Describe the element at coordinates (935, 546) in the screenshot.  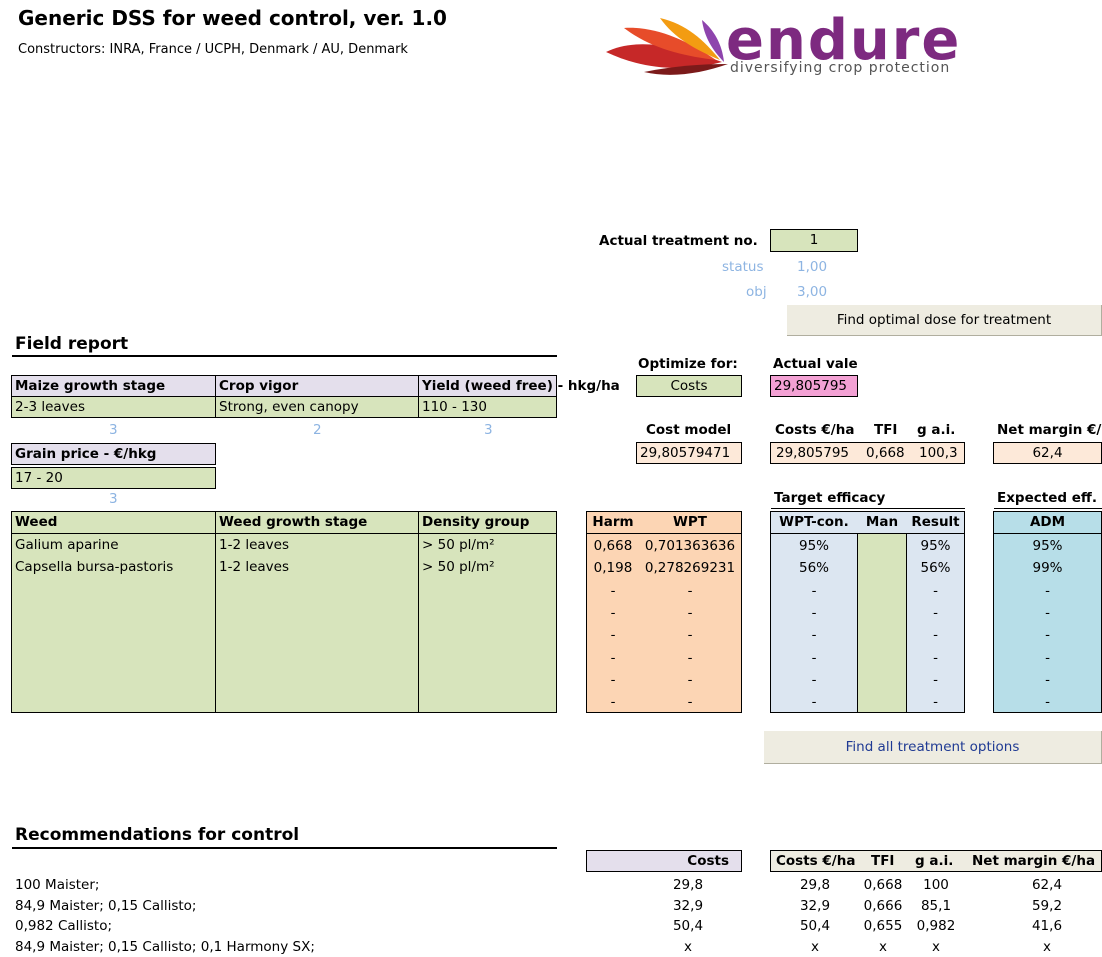
I see `result-value: 95%` at that location.